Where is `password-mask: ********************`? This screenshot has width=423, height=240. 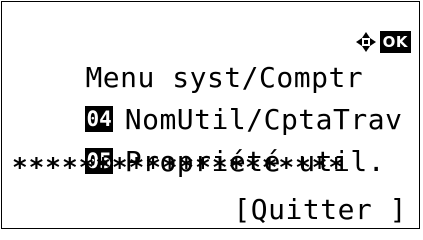 password-mask: ******************** is located at coordinates (179, 168).